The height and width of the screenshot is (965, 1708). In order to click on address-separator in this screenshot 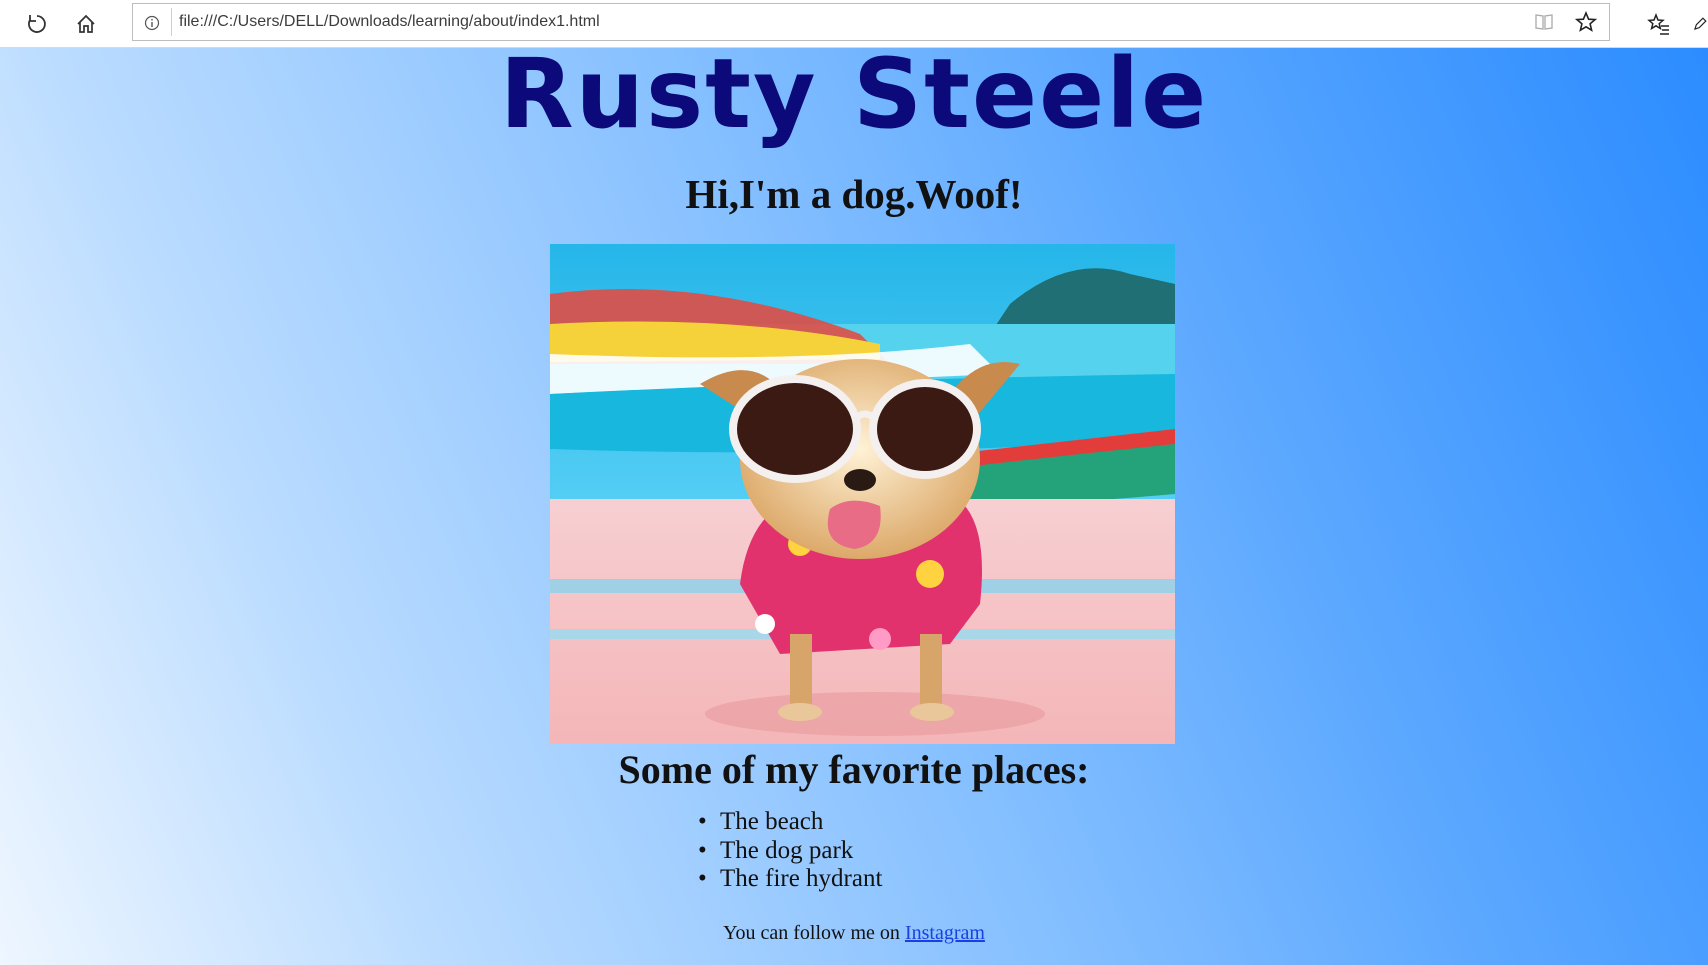, I will do `click(171, 22)`.